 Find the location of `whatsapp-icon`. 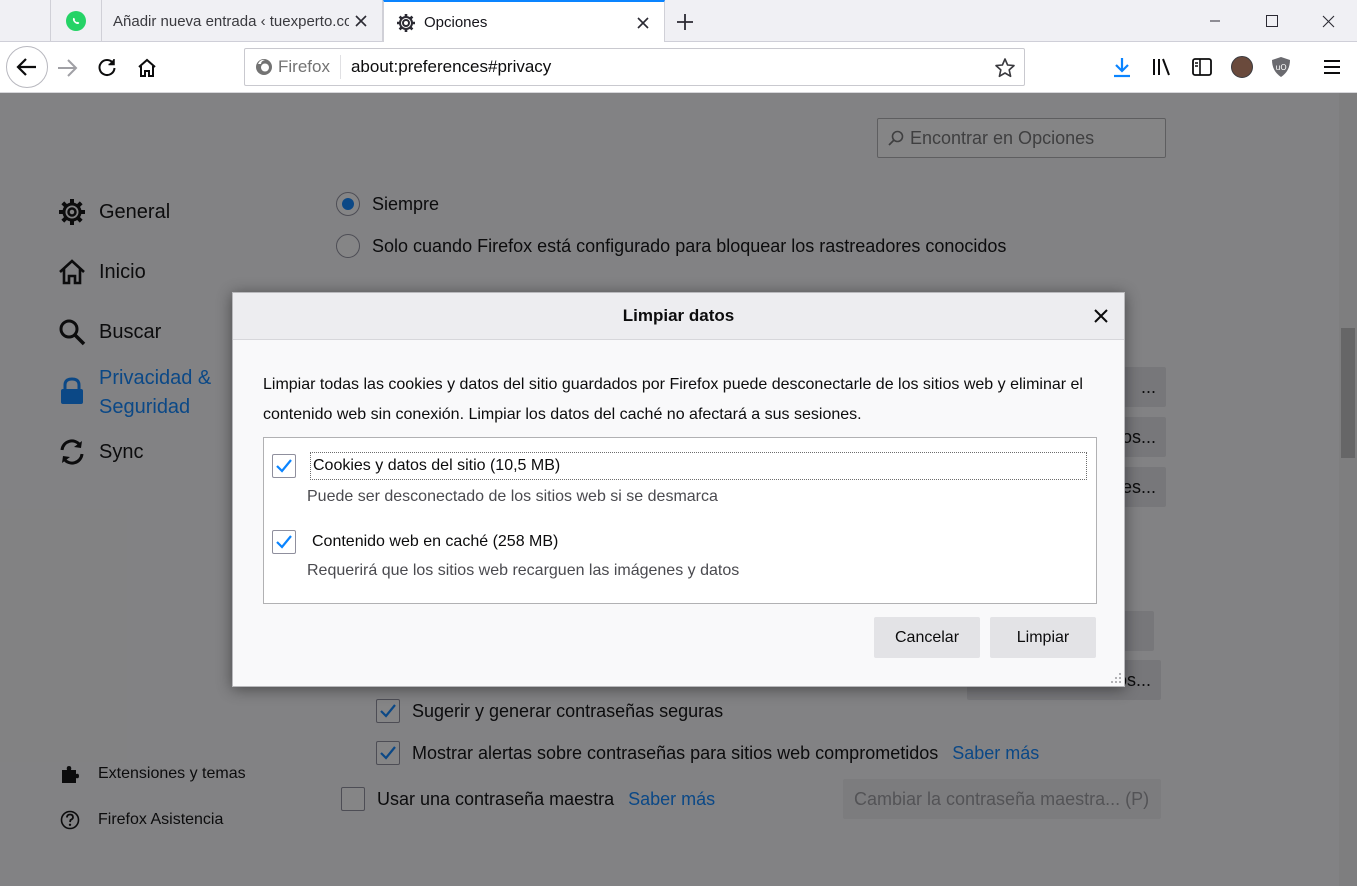

whatsapp-icon is located at coordinates (76, 21).